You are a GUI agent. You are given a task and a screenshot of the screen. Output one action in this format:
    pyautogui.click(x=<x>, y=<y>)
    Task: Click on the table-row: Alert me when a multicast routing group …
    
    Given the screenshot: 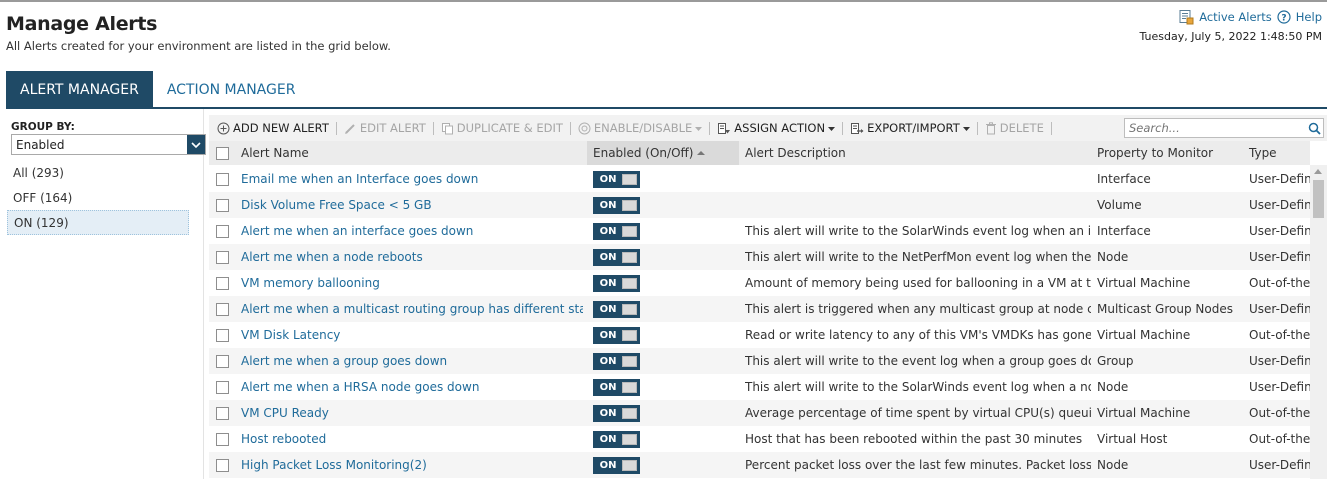 What is the action you would take?
    pyautogui.click(x=759, y=309)
    